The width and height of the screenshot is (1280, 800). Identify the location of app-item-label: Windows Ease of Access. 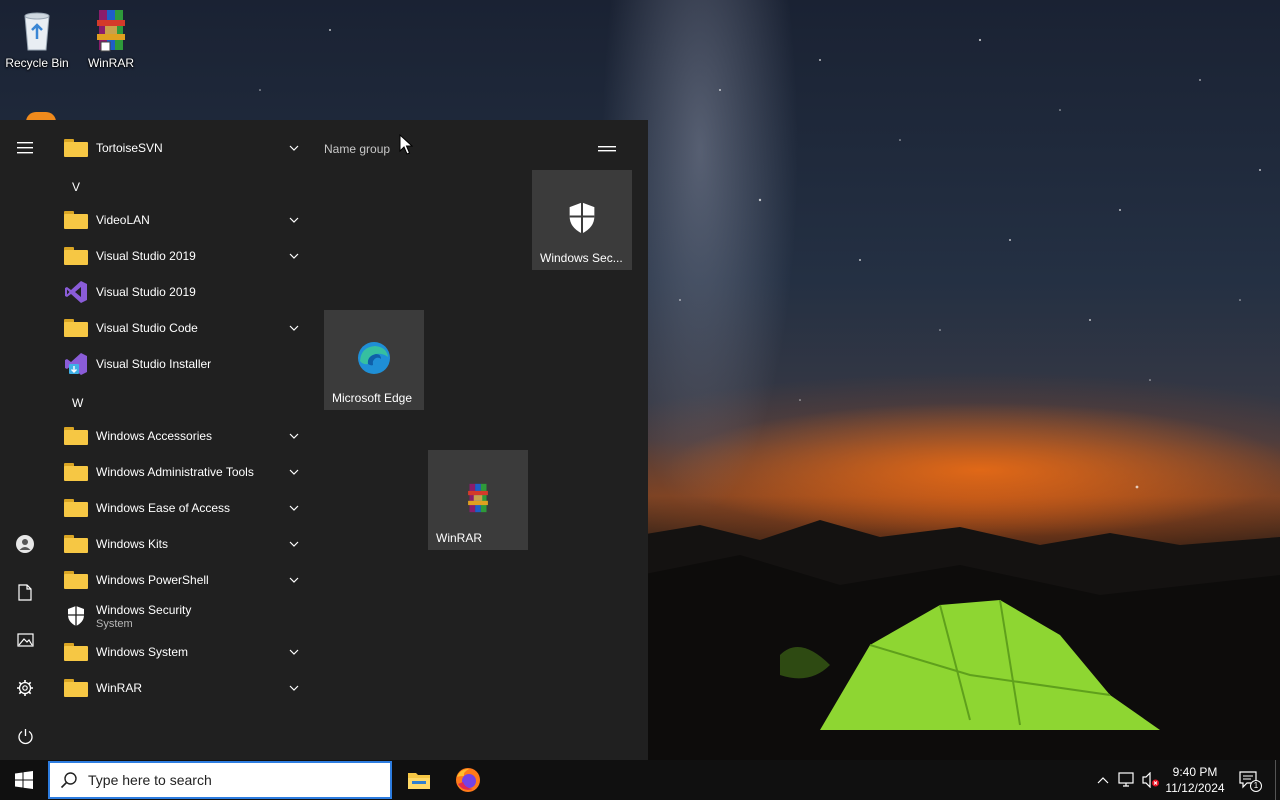
(163, 508).